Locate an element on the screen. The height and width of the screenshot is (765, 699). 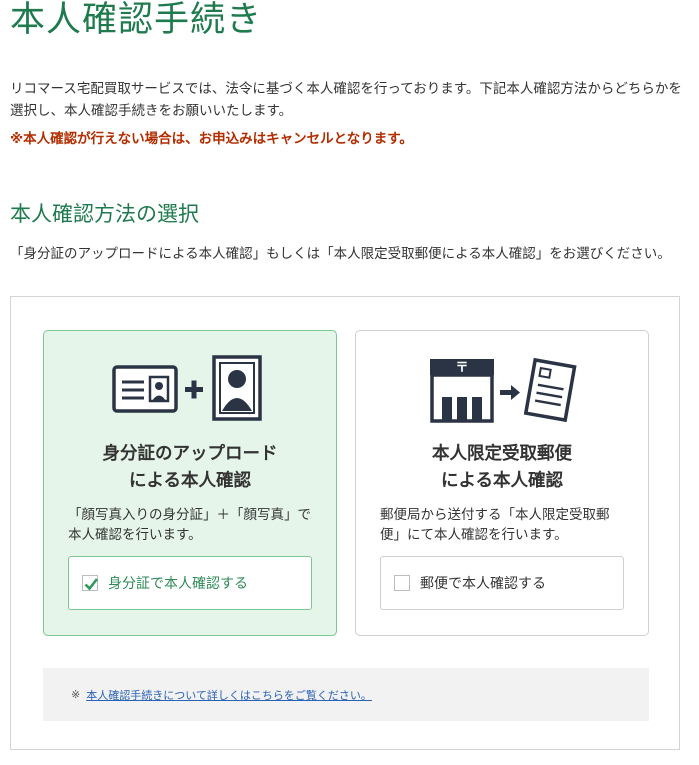
postal-illustration: 〒 is located at coordinates (502, 391).